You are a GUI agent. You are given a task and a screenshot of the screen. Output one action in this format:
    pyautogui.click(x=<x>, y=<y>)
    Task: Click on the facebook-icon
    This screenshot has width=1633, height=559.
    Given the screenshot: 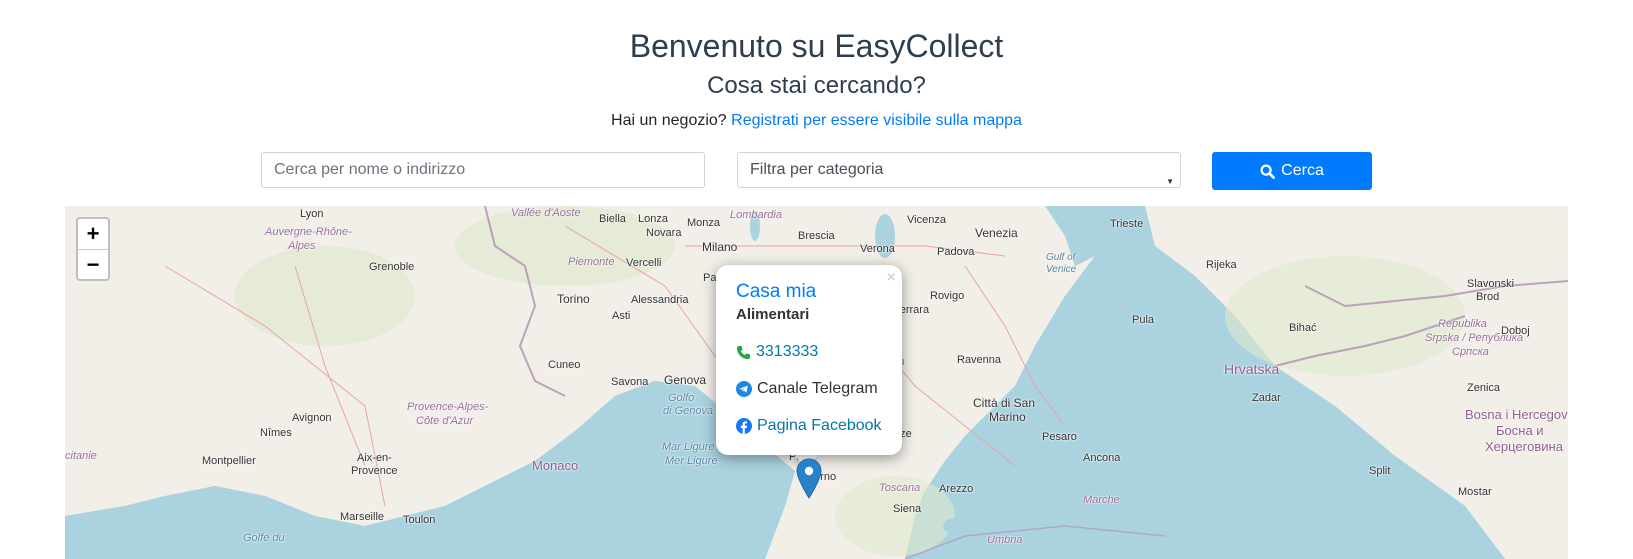 What is the action you would take?
    pyautogui.click(x=744, y=426)
    